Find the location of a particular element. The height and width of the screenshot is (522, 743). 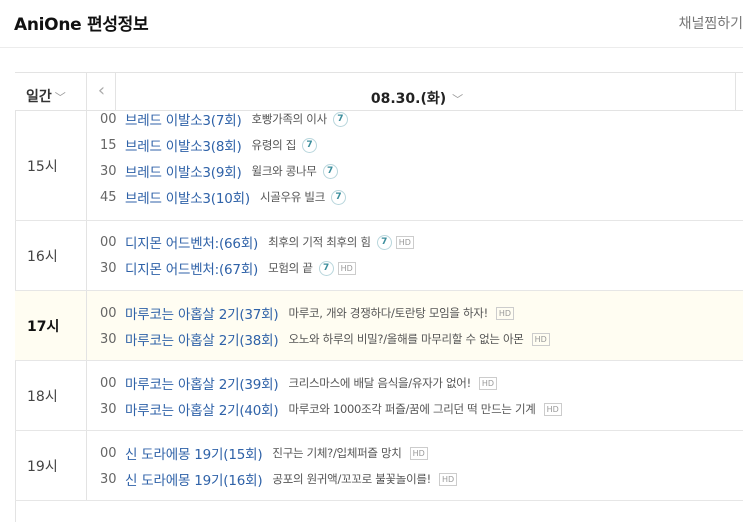

program-item: 30 디지몬 어드벤처:(67회) 모험의 끝 7 HD is located at coordinates (228, 268).